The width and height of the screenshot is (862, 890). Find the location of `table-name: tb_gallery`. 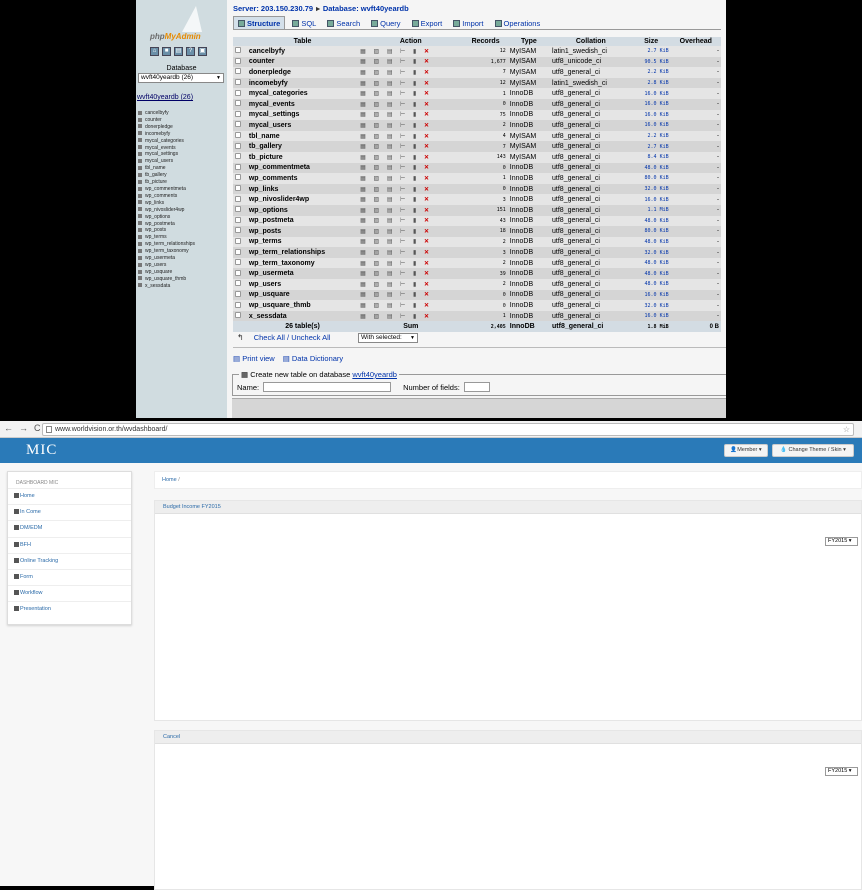

table-name: tb_gallery is located at coordinates (302, 146).